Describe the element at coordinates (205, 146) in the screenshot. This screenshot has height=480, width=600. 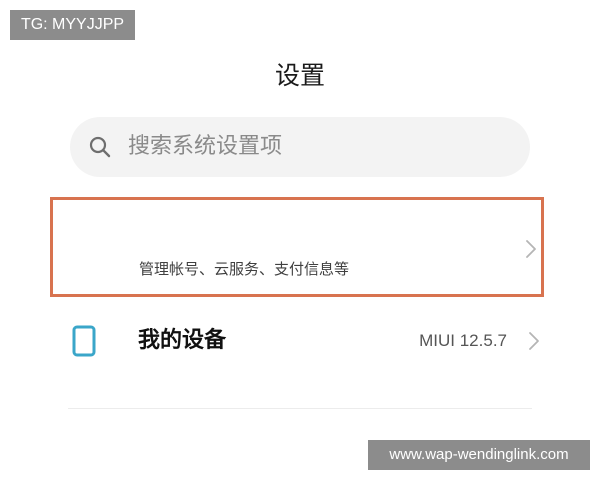
I see `search-placeholder: 搜索系统设置项` at that location.